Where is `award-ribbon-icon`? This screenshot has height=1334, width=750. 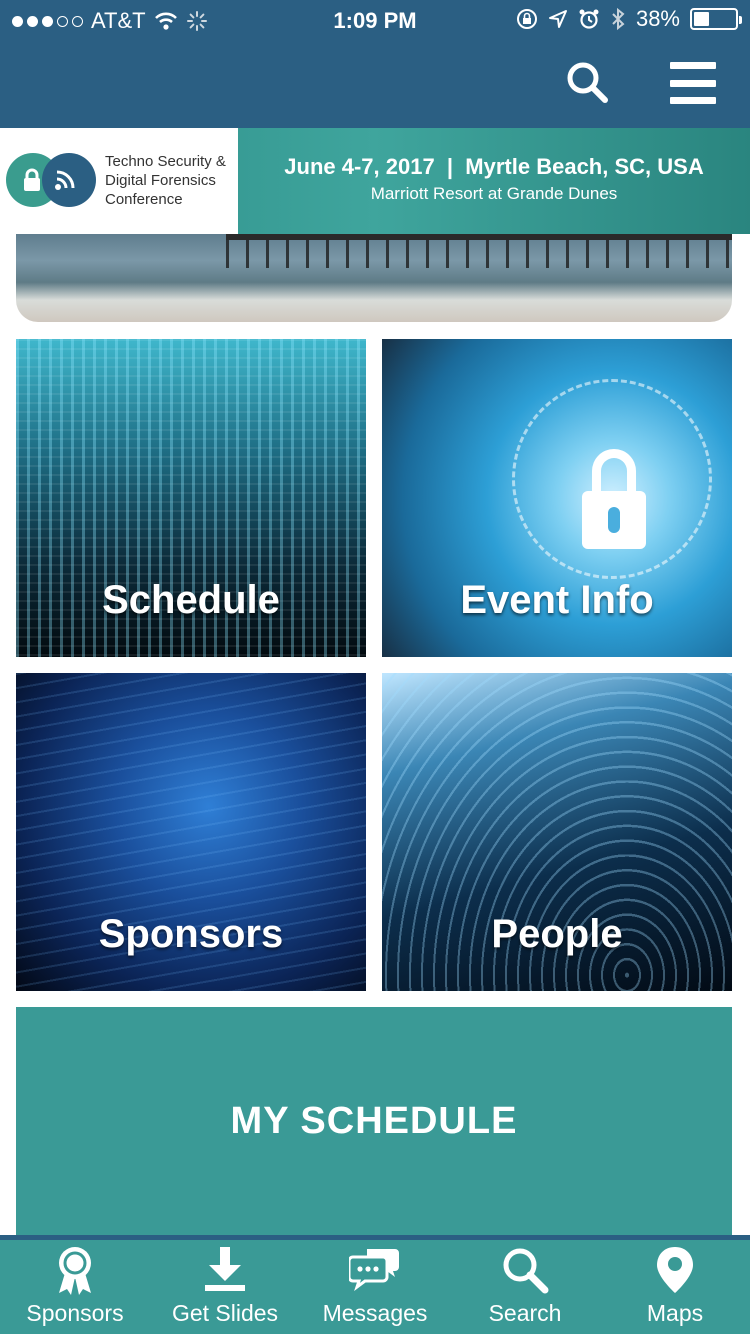
award-ribbon-icon is located at coordinates (75, 1271).